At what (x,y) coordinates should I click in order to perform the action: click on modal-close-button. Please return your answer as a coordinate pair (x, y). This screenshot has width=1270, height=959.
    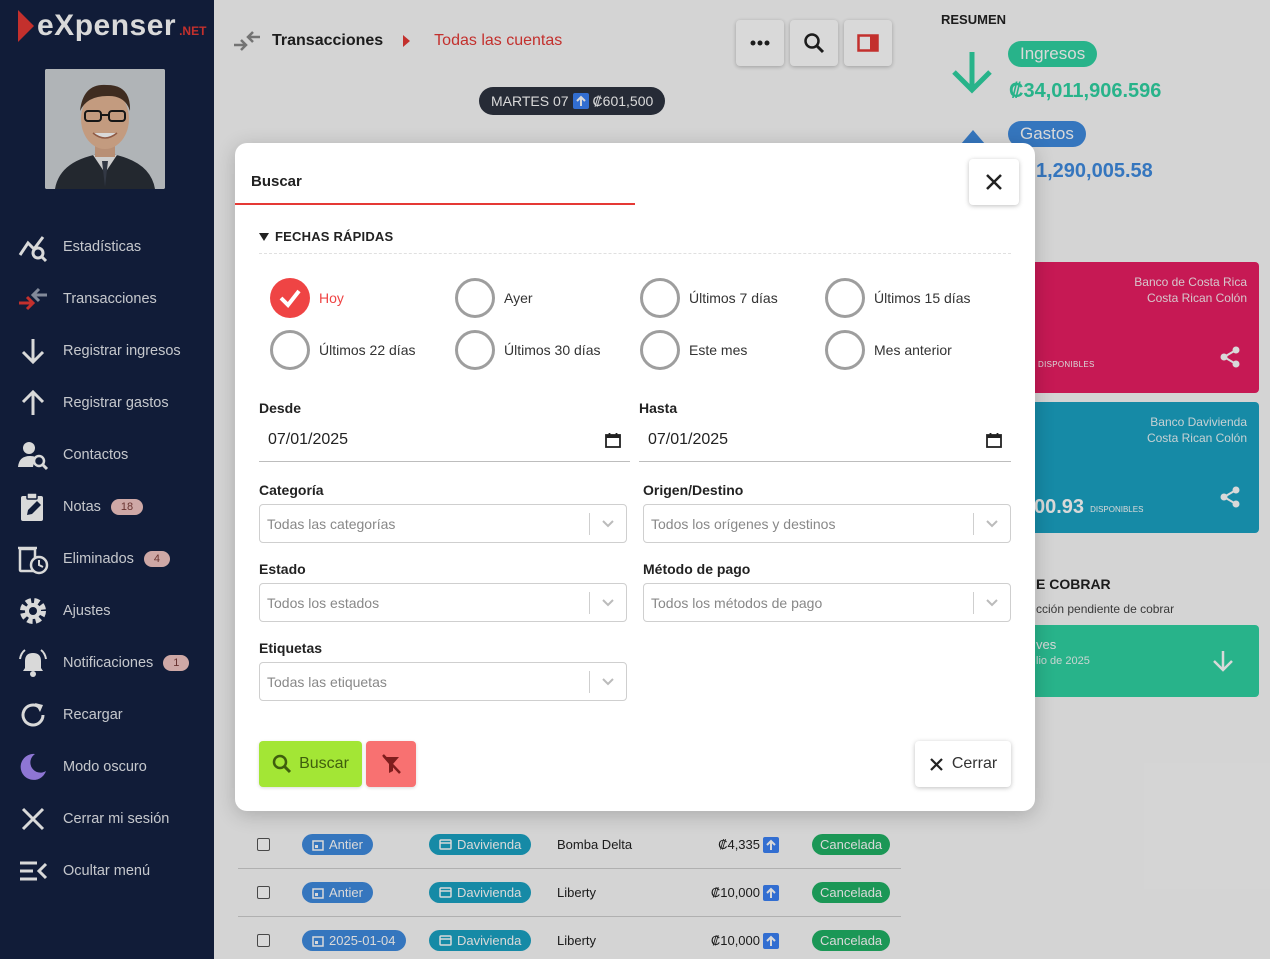
    Looking at the image, I should click on (994, 182).